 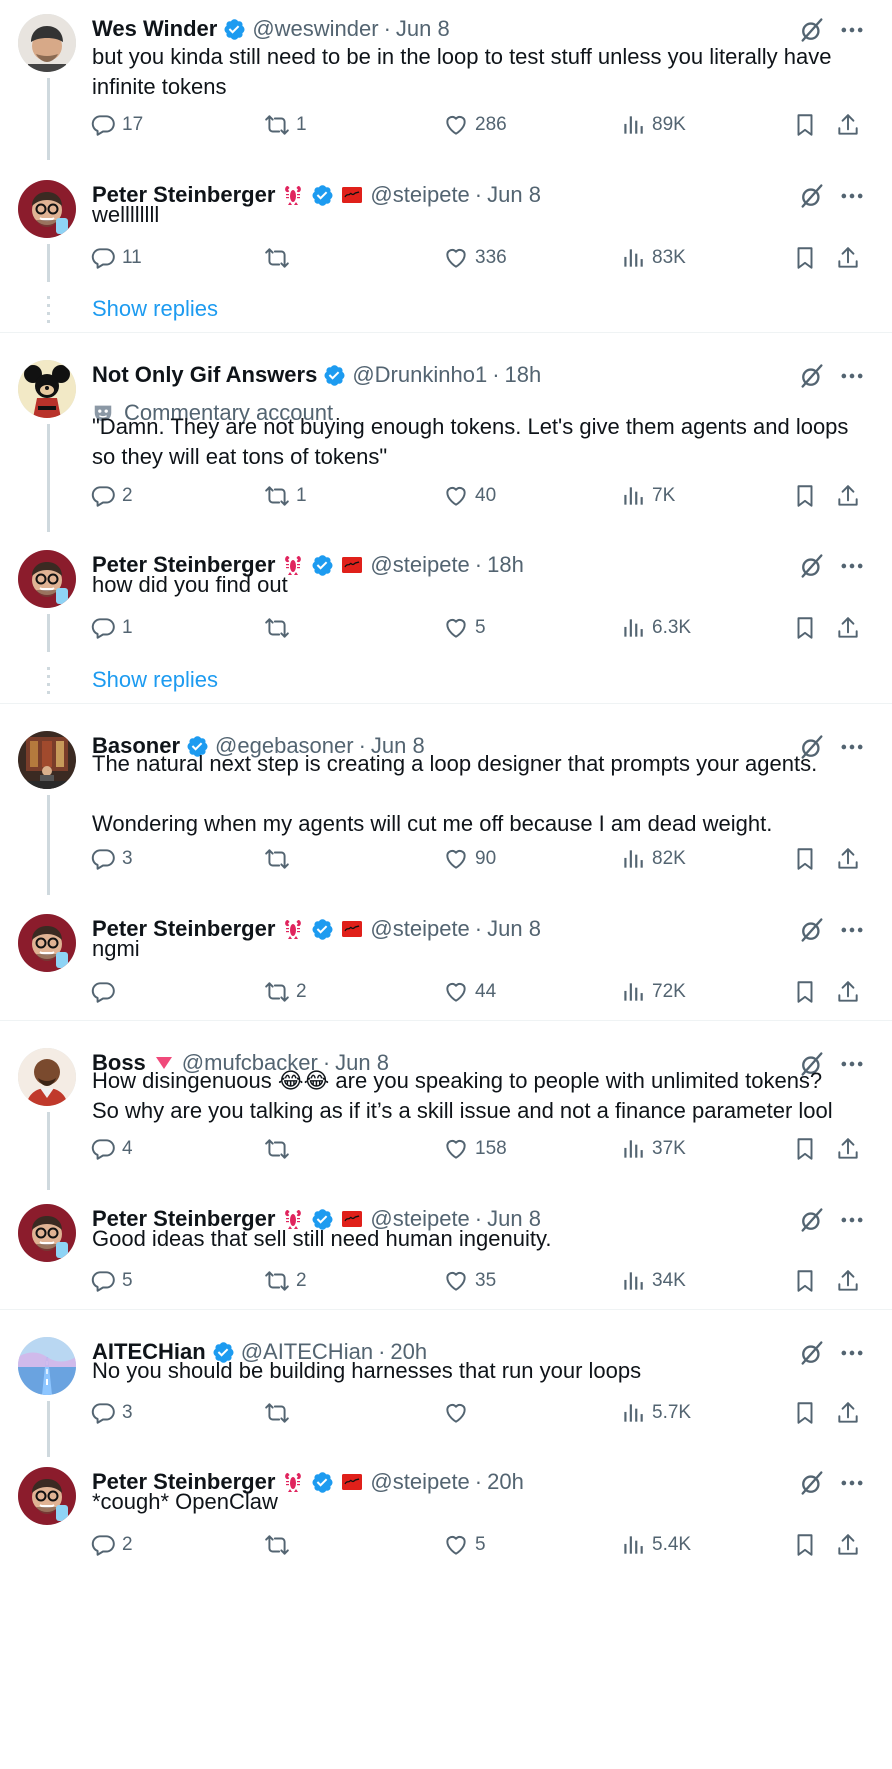 What do you see at coordinates (469, 859) in the screenshot?
I see `like-button: 90` at bounding box center [469, 859].